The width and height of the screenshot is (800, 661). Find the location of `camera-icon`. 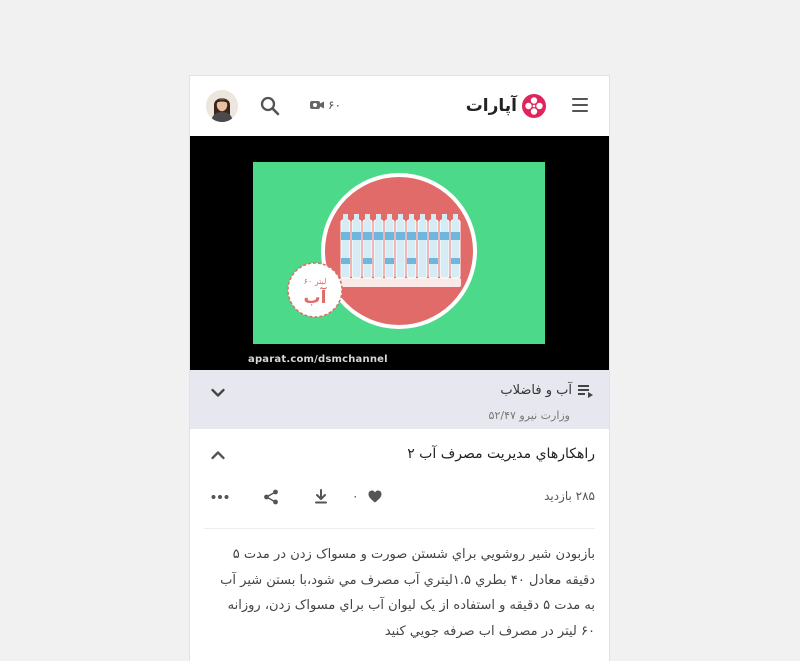

camera-icon is located at coordinates (317, 105).